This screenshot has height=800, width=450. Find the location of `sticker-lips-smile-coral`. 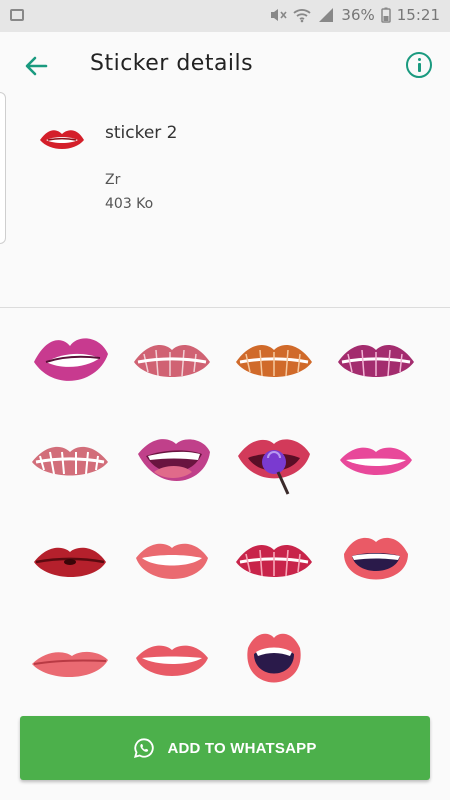

sticker-lips-smile-coral is located at coordinates (172, 563).